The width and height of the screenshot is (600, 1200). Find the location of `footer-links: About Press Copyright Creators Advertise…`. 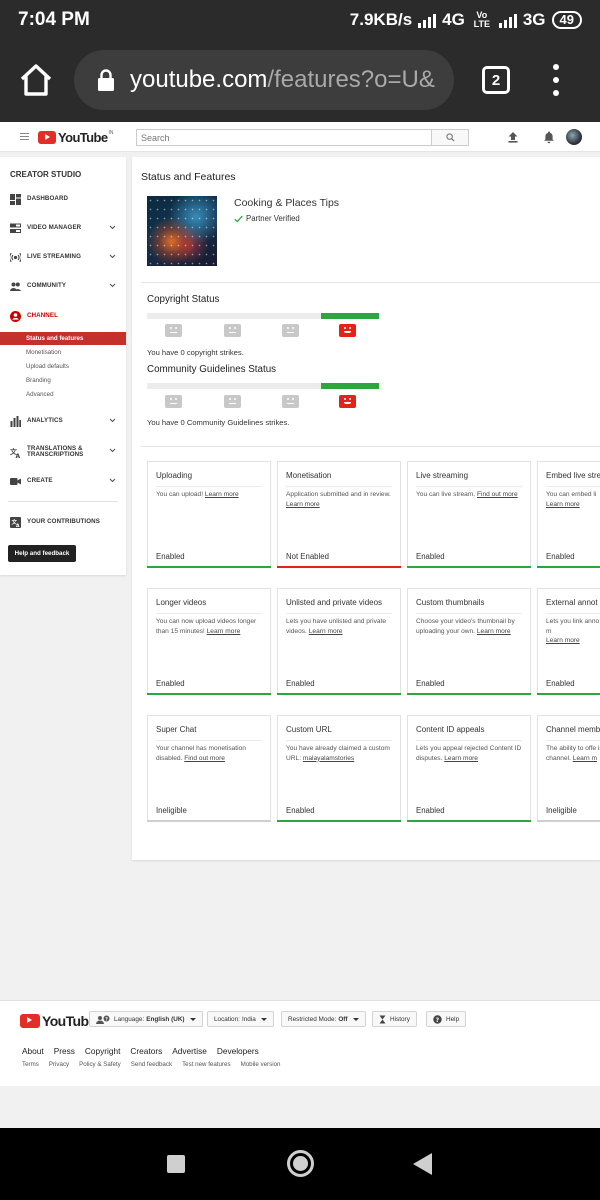

footer-links: About Press Copyright Creators Advertise… is located at coordinates (140, 1051).